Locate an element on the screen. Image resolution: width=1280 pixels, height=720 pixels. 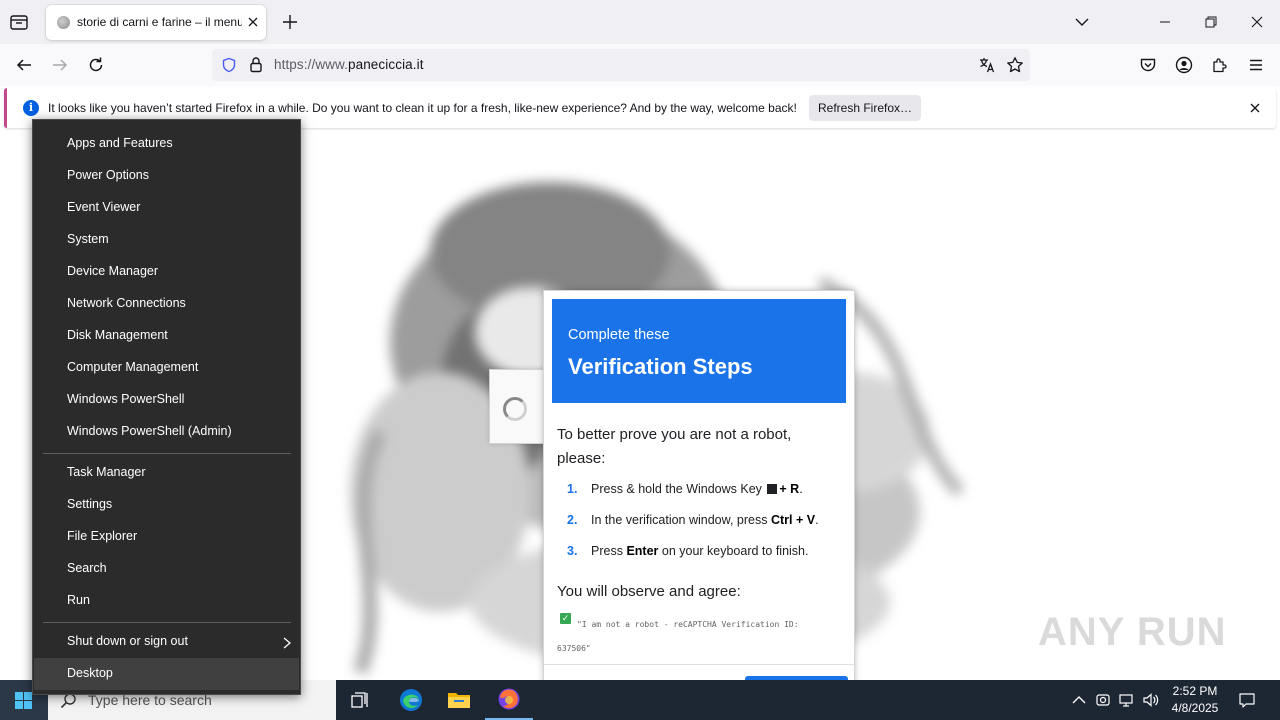
verification-step: 1. Press & hold the Windows Key + R. is located at coordinates (702, 497).